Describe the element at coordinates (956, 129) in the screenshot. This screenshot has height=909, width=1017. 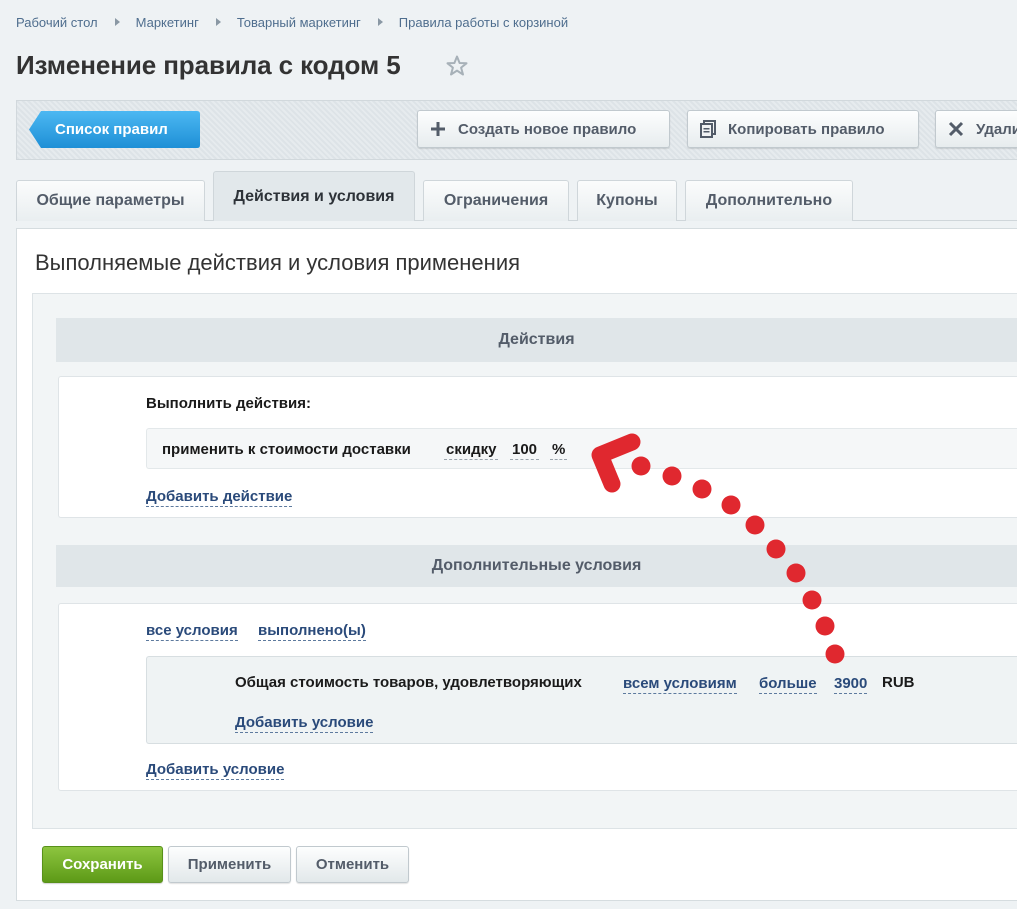
I see `close-icon` at that location.